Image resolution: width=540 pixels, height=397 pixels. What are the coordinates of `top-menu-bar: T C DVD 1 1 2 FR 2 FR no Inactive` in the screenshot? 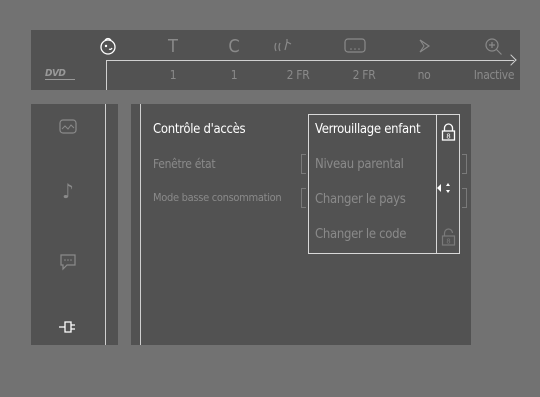 It's located at (275, 60).